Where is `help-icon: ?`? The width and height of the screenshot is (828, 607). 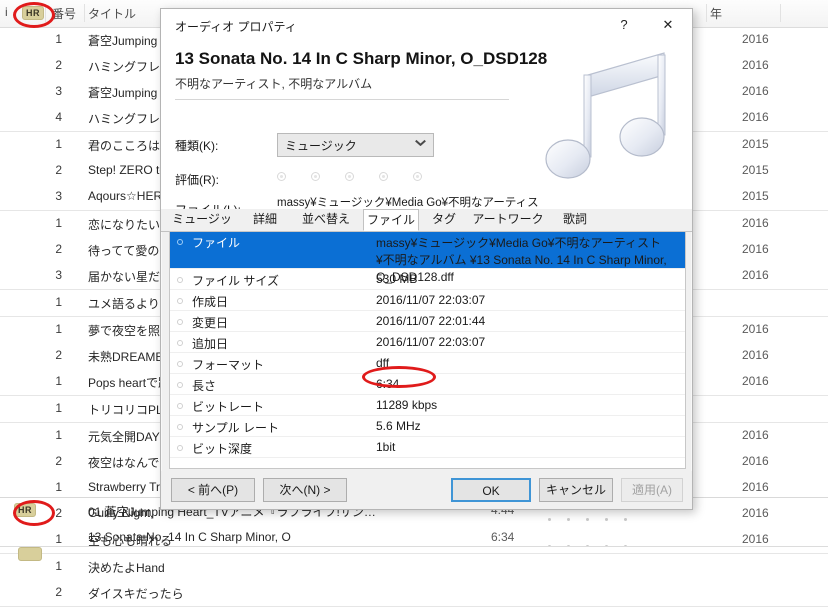
help-icon: ? is located at coordinates (624, 25).